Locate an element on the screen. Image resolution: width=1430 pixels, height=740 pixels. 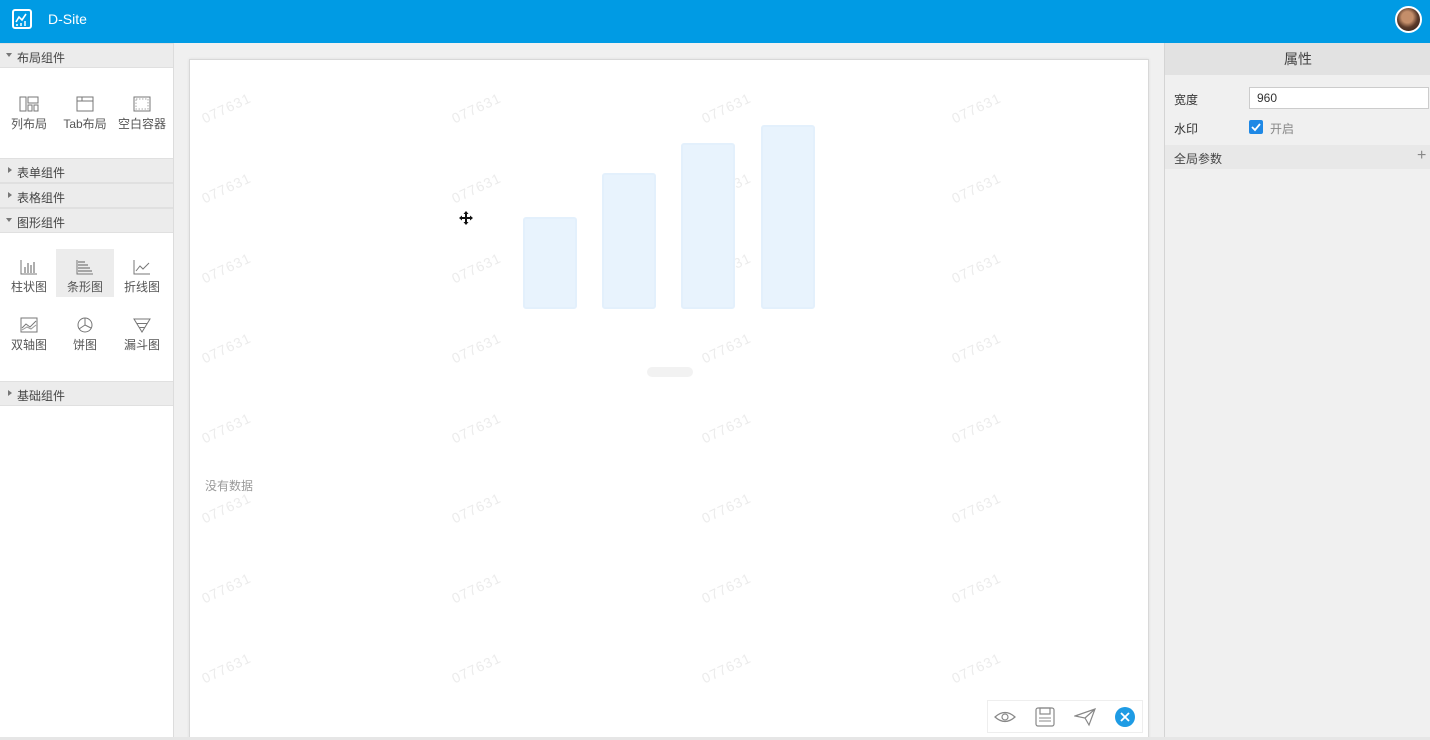
tab-layout-icon is located at coordinates (85, 104).